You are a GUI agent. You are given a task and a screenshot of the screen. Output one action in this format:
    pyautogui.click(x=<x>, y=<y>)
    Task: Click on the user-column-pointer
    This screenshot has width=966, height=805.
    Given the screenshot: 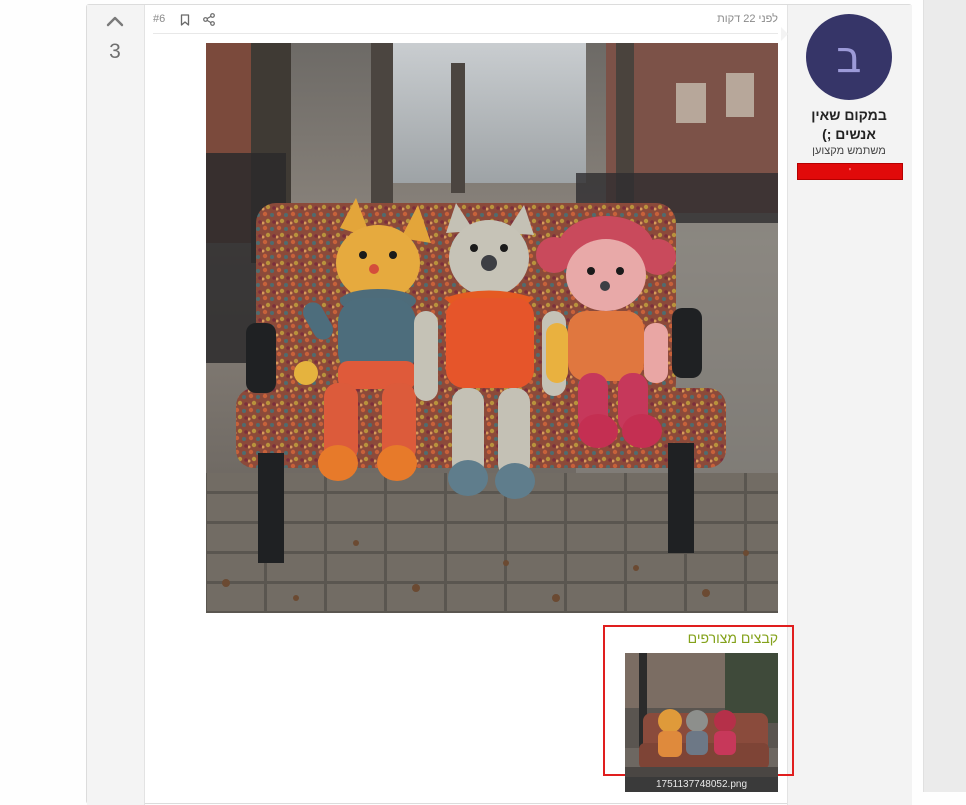 What is the action you would take?
    pyautogui.click(x=784, y=34)
    